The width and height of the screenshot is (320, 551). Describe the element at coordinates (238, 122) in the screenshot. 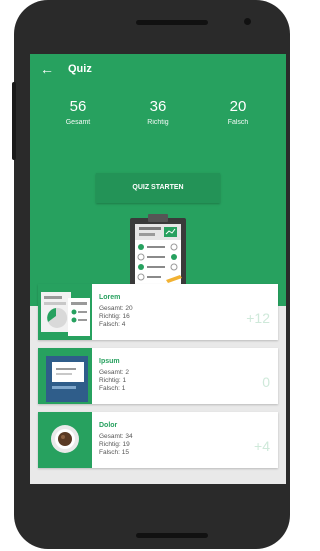

I see `stat-wrong-label: Falsch` at that location.